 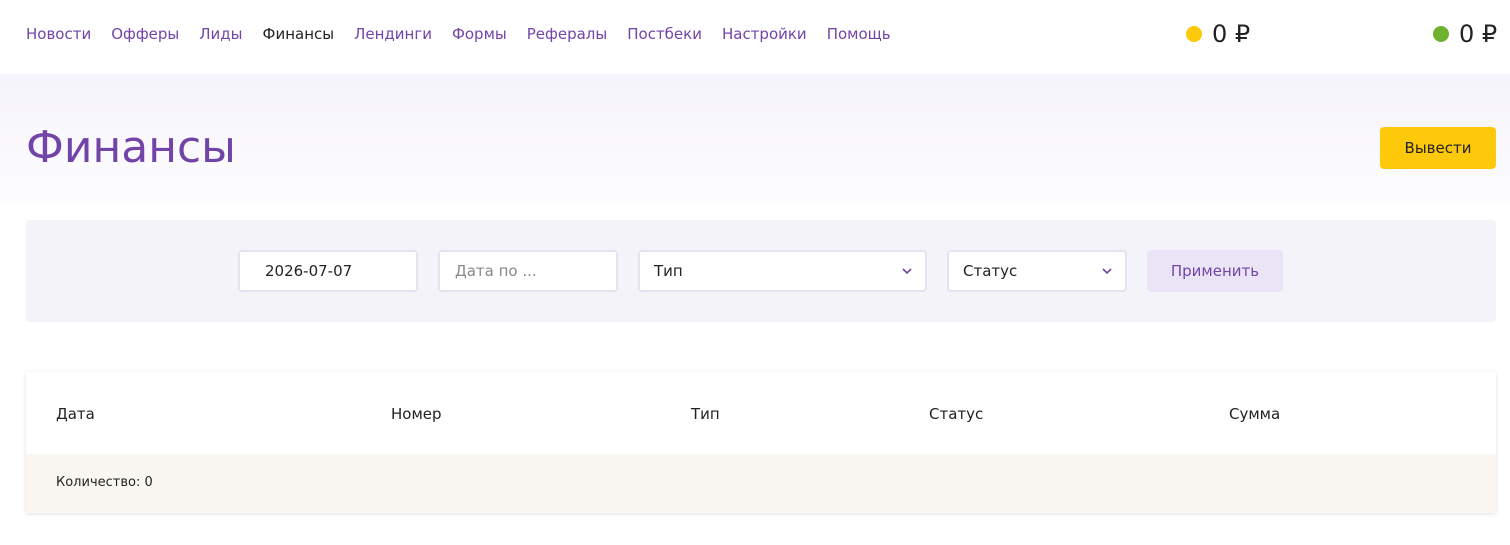 I want to click on green-dot-icon, so click(x=1441, y=34).